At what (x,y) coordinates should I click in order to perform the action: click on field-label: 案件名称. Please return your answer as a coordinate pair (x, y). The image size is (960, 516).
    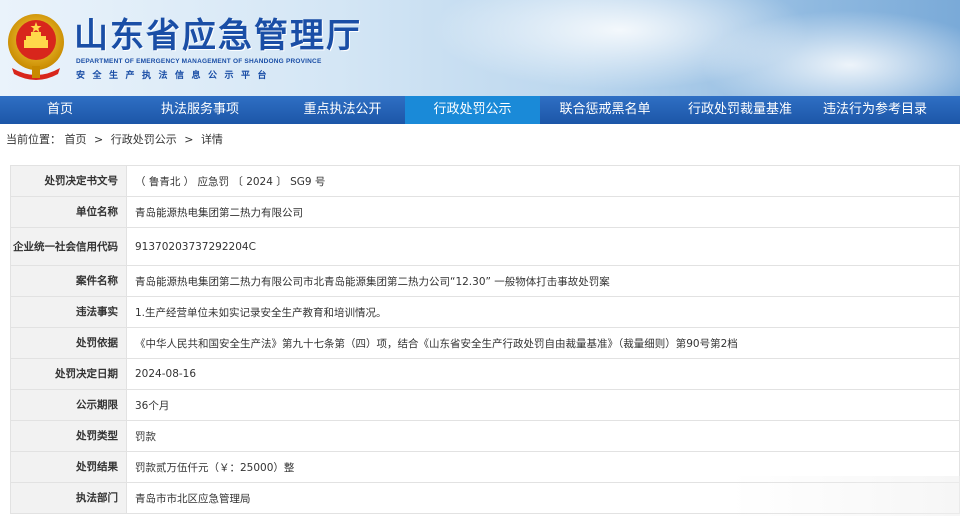
    Looking at the image, I should click on (68, 281).